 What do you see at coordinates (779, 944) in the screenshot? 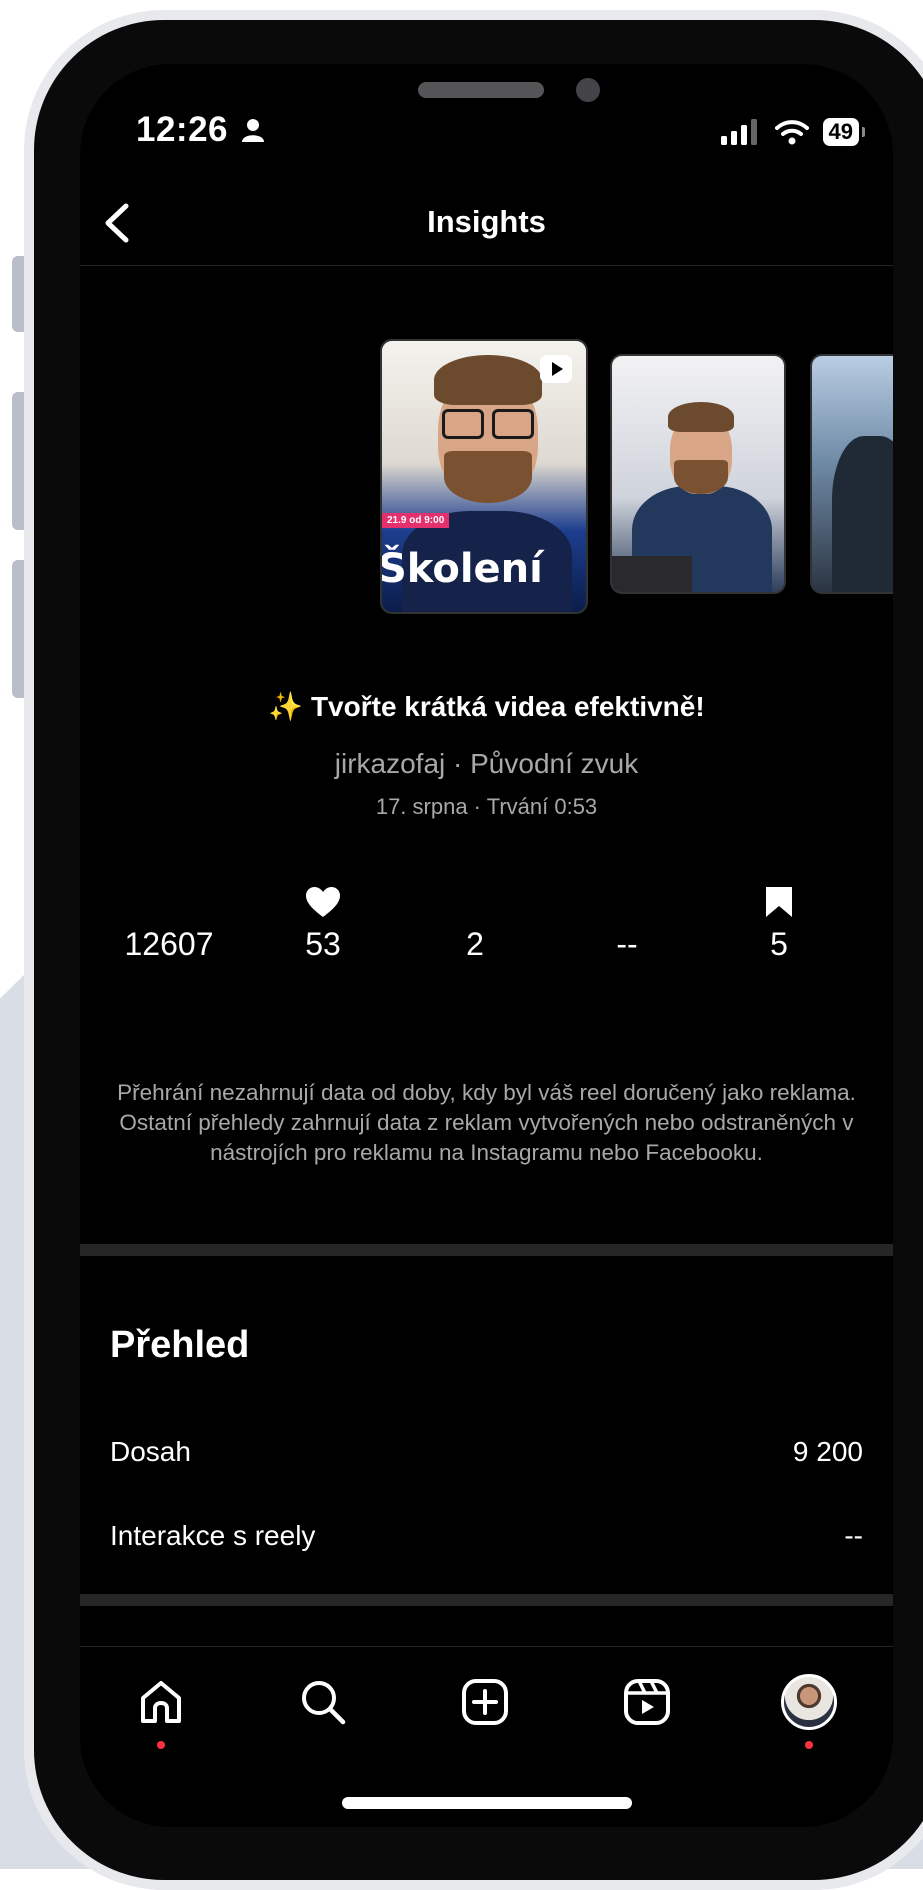
I see `stat-value: 5` at bounding box center [779, 944].